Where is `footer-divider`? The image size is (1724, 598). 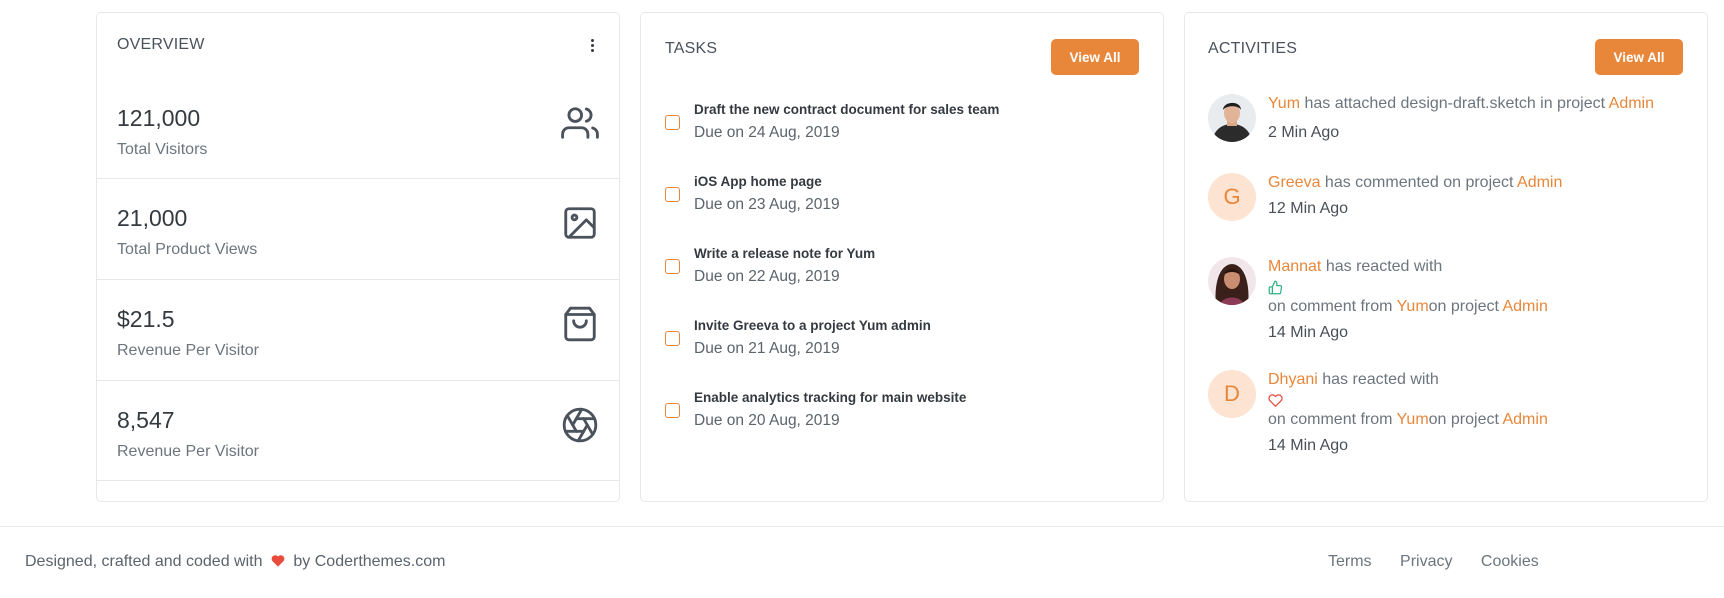
footer-divider is located at coordinates (862, 526).